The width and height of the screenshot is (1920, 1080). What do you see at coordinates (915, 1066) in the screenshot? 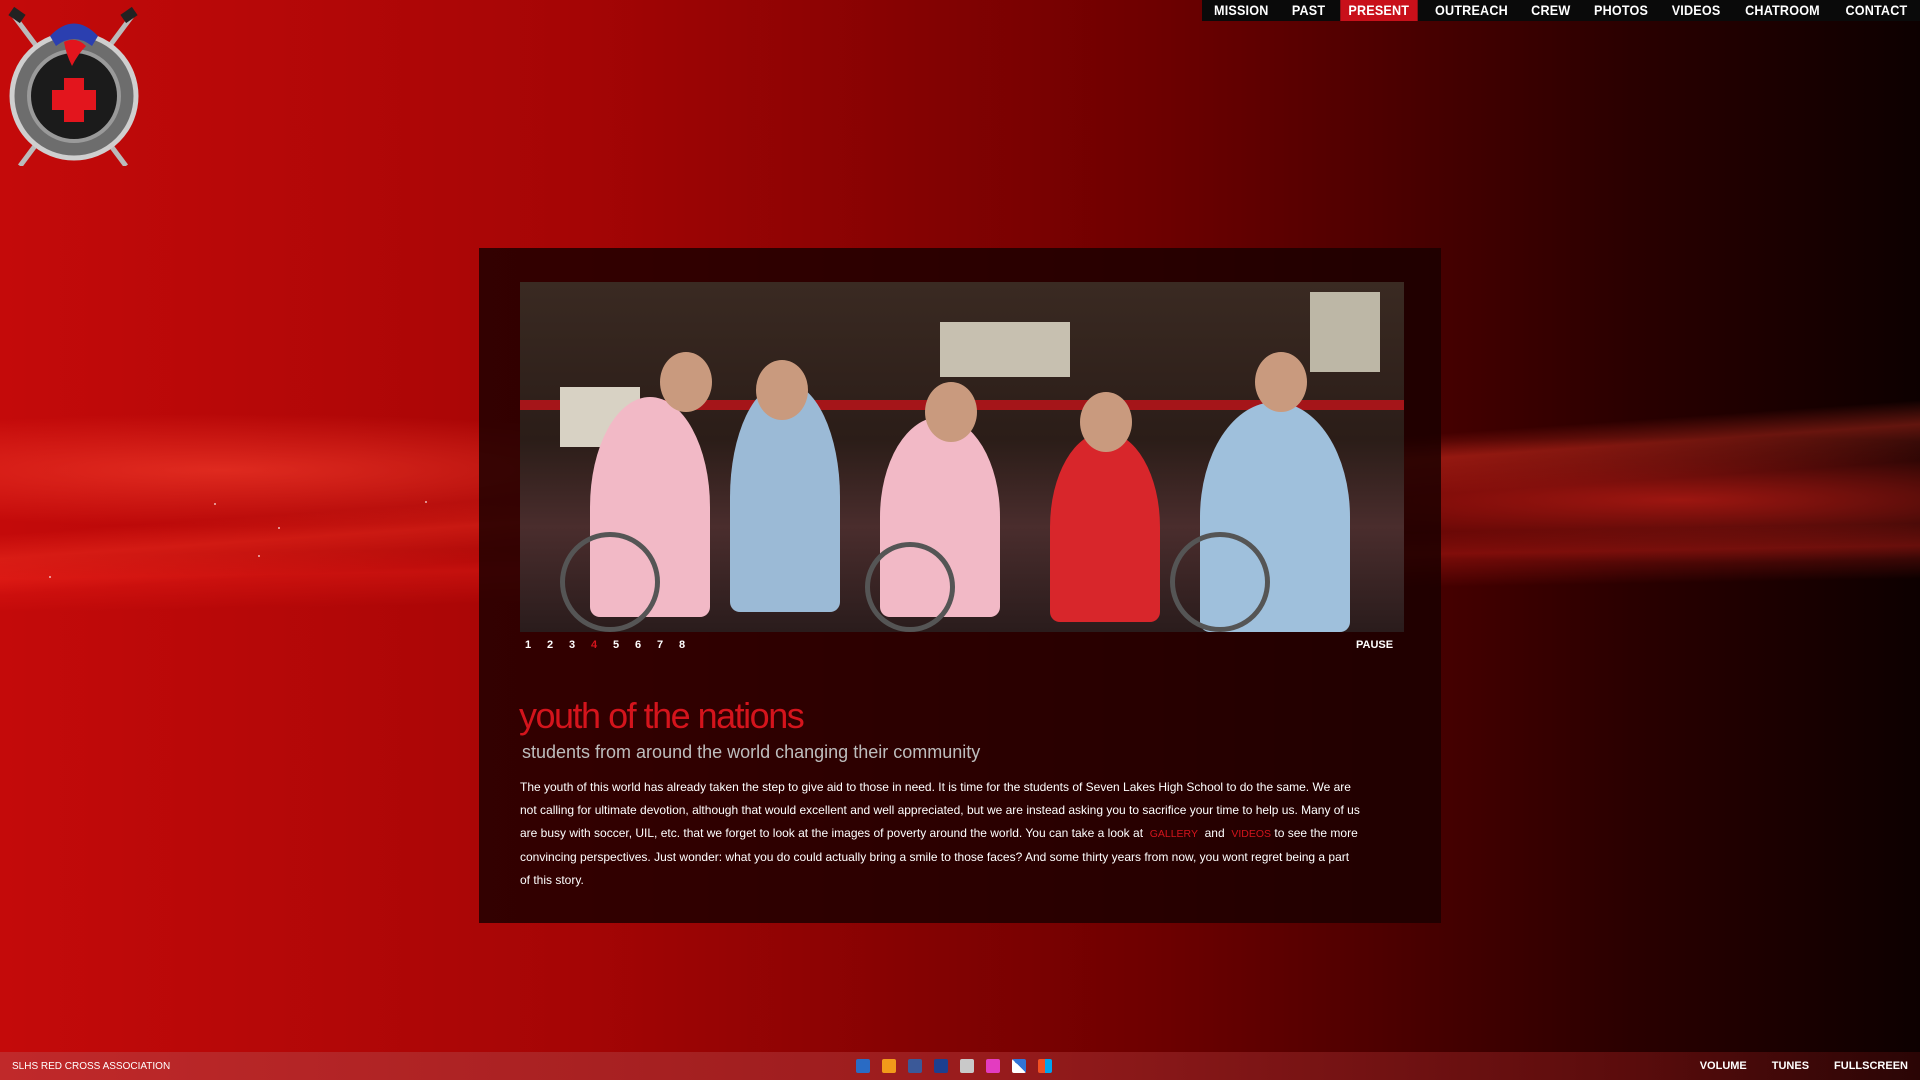
I see `facebook-icon` at bounding box center [915, 1066].